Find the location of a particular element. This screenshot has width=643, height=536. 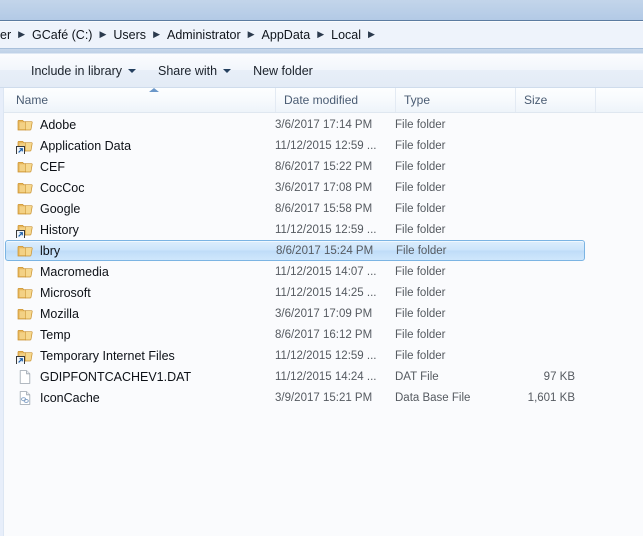

file-row: Mozilla 3/6/2017 17:09 PM File folder is located at coordinates (324, 313).